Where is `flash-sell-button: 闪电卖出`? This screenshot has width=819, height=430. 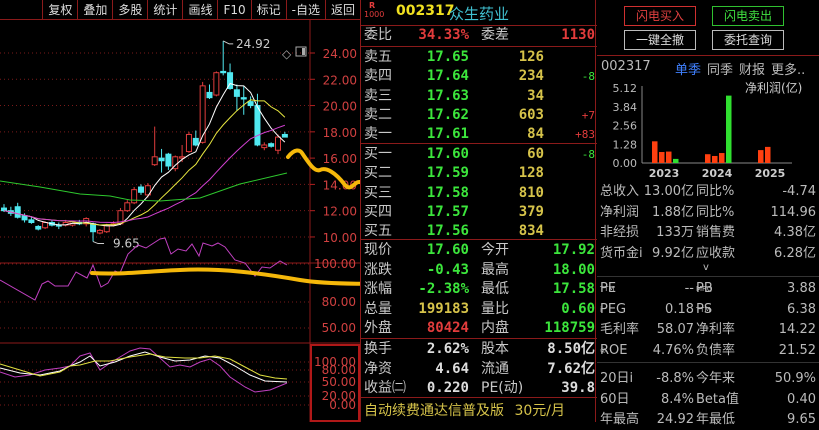 flash-sell-button: 闪电卖出 is located at coordinates (748, 16).